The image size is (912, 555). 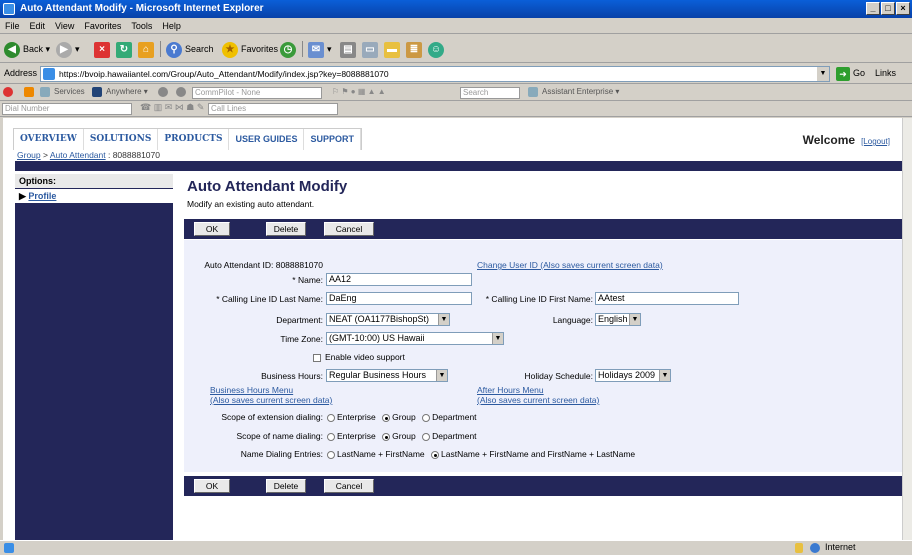 I want to click on business-hours-select: Regular Business Hours ▼, so click(x=387, y=375).